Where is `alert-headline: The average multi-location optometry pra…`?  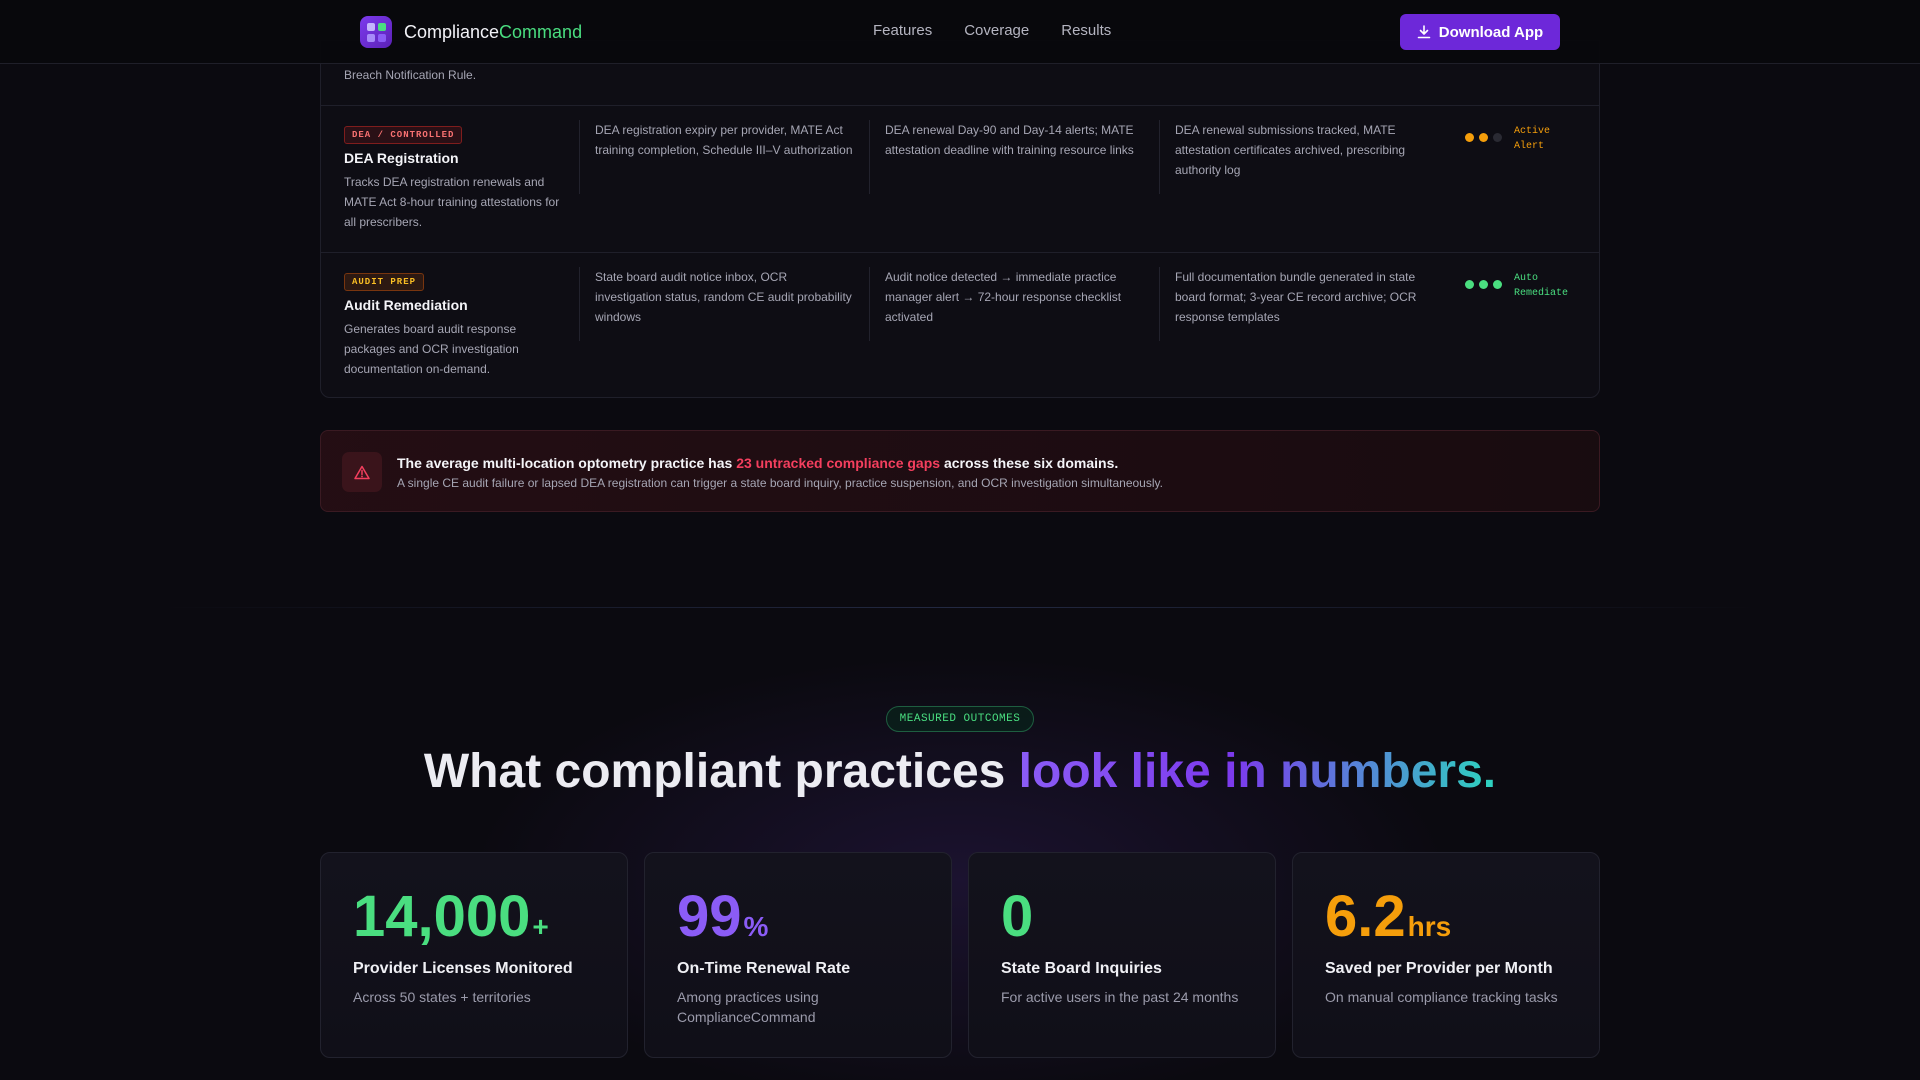
alert-headline: The average multi-location optometry pra… is located at coordinates (758, 463).